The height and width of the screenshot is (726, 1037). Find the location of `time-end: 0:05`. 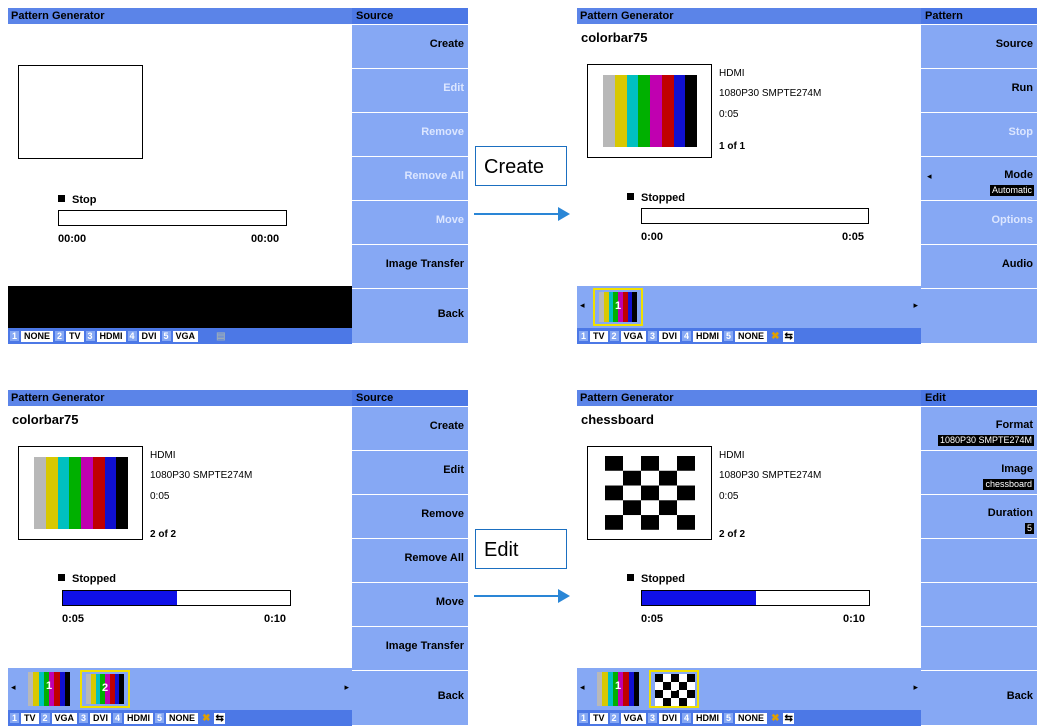

time-end: 0:05 is located at coordinates (853, 237).